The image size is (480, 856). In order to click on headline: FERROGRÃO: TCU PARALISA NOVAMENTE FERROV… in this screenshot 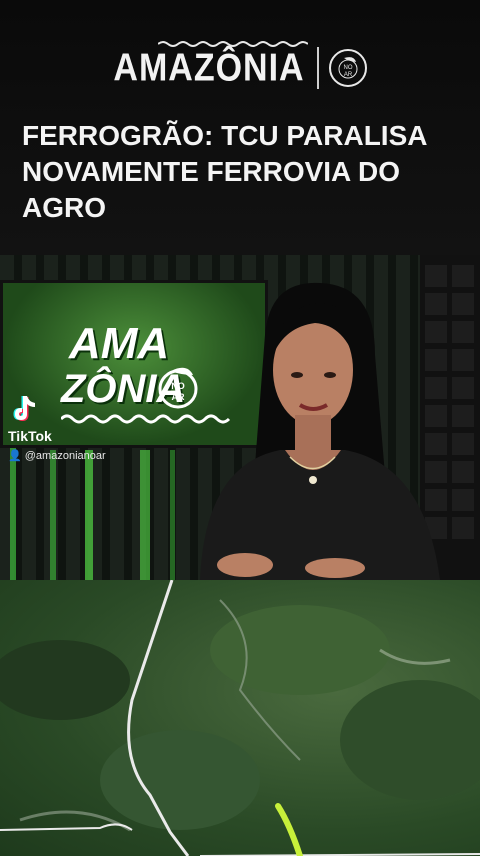, I will do `click(224, 171)`.